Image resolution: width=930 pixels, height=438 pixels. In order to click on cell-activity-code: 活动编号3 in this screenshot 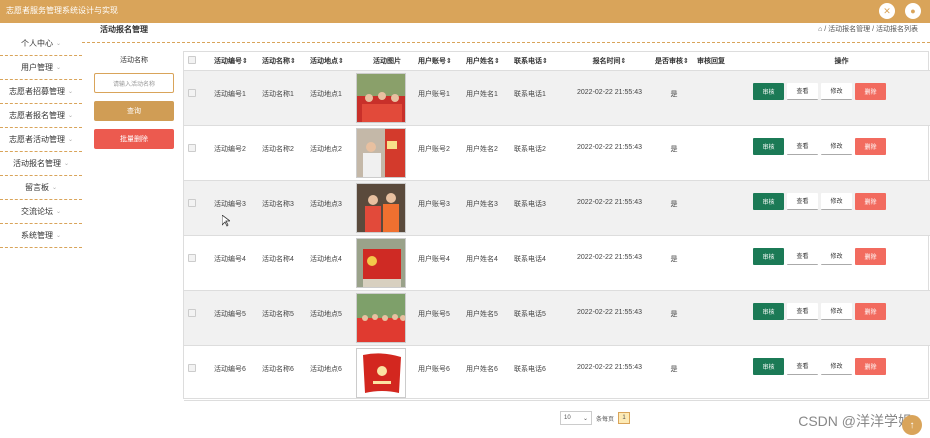, I will do `click(234, 208)`.